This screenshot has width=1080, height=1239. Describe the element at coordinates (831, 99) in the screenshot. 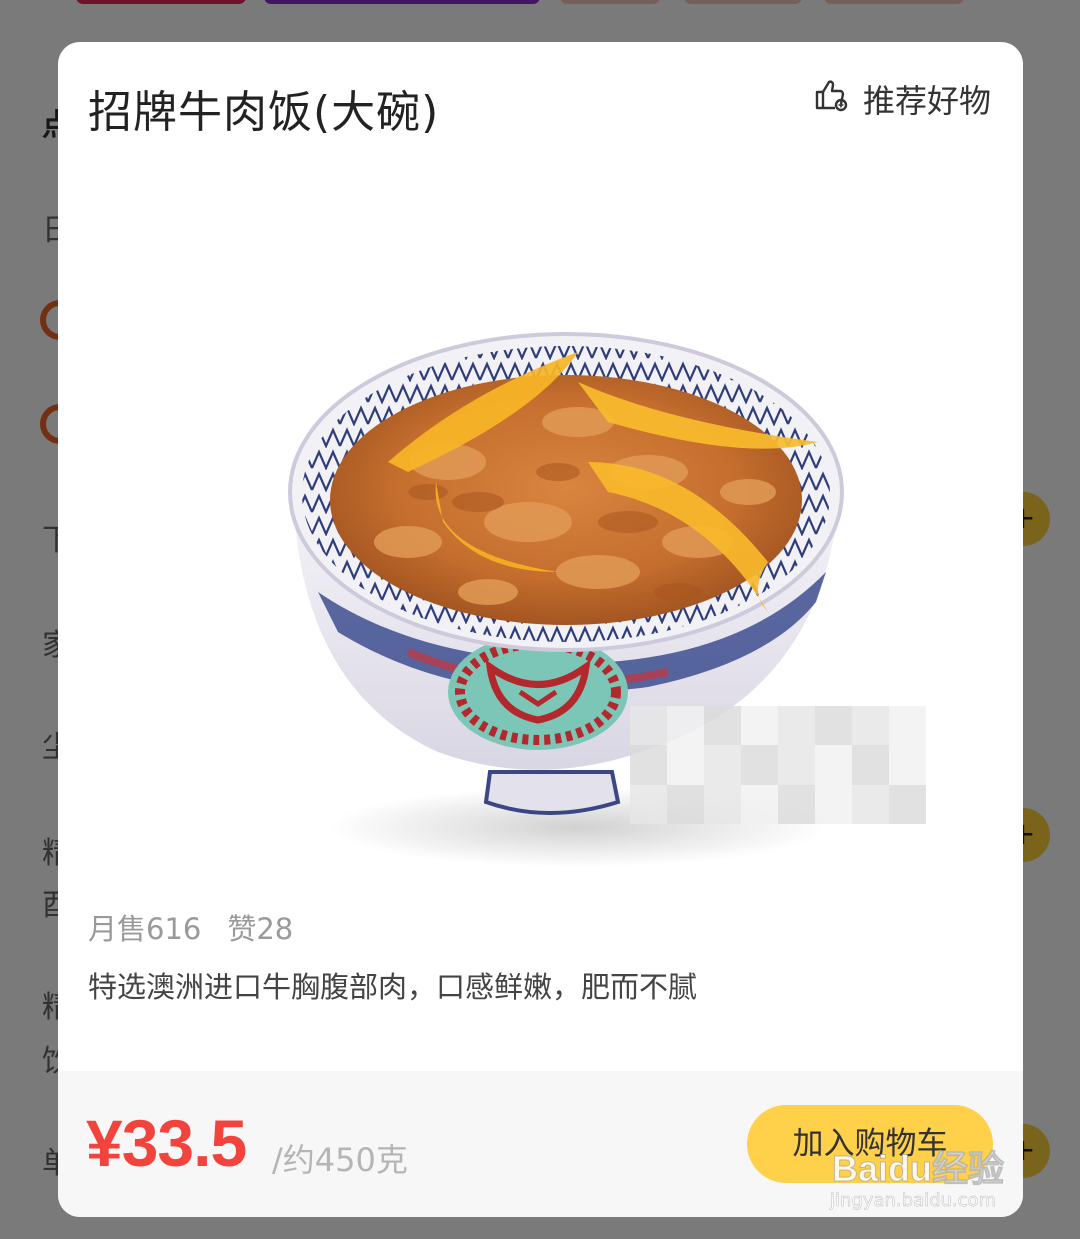

I see `thumbs-up-icon` at that location.